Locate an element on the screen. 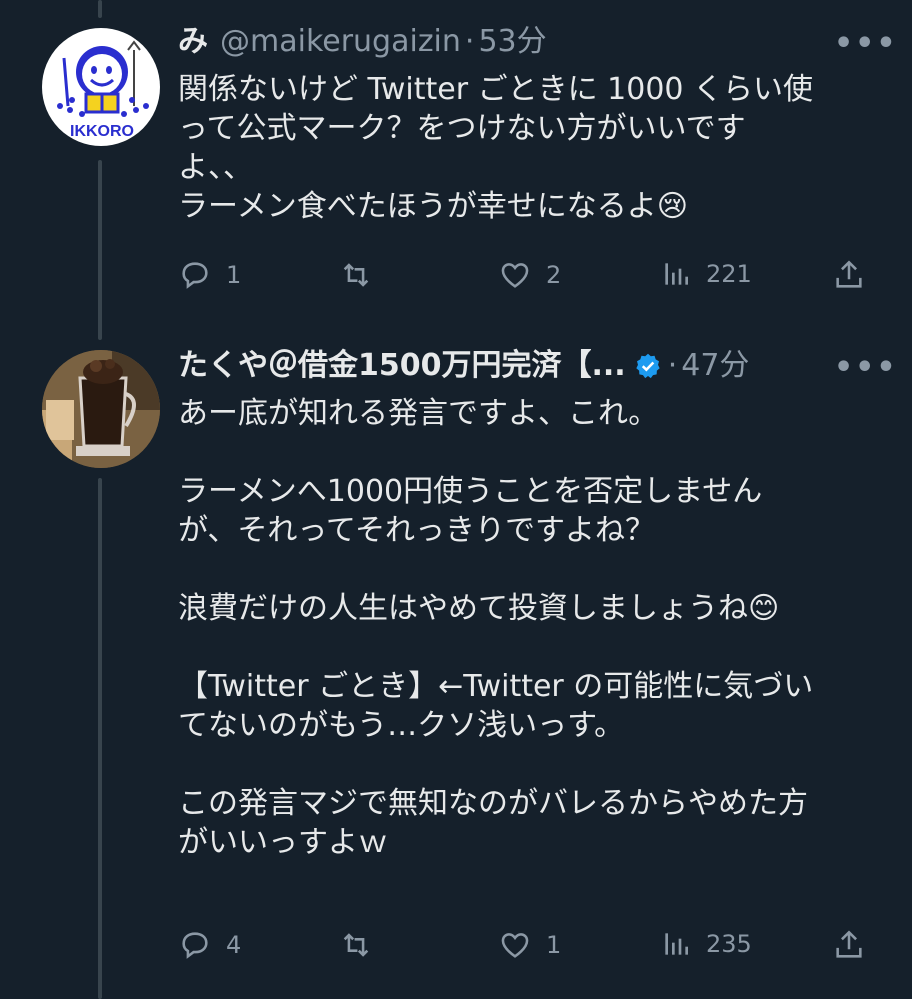 The width and height of the screenshot is (912, 999). avatar: IKKORO is located at coordinates (101, 87).